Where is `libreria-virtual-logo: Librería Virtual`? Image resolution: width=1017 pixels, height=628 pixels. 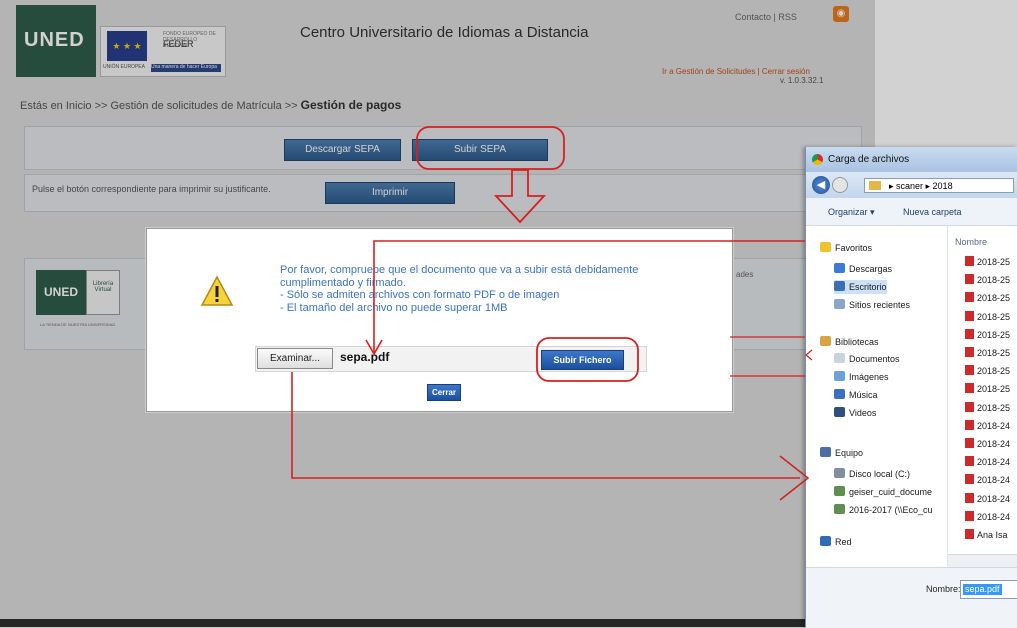
libreria-virtual-logo: Librería Virtual is located at coordinates (103, 292).